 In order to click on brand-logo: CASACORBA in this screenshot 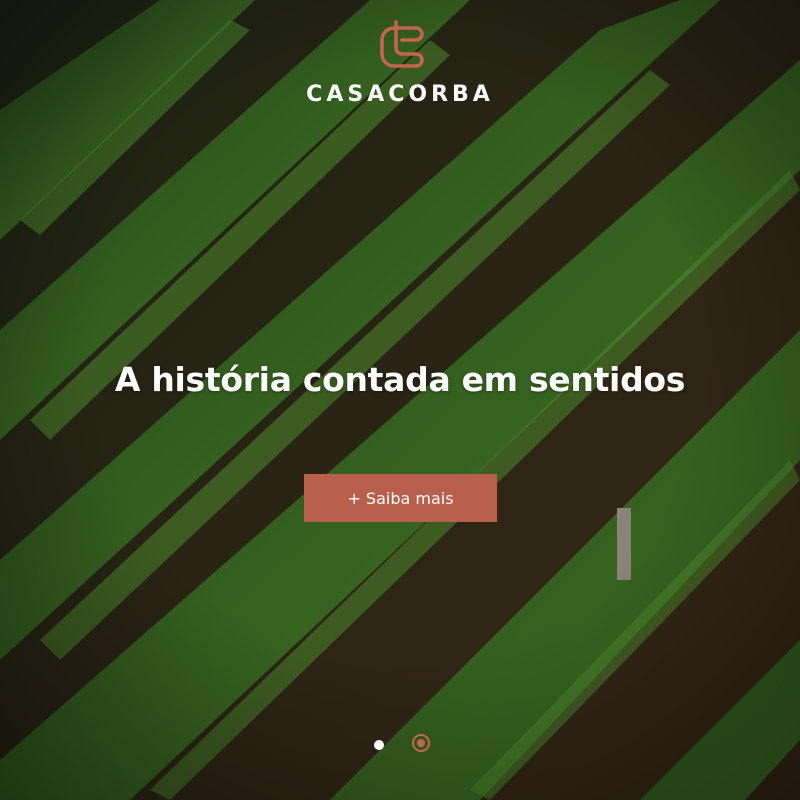, I will do `click(400, 62)`.